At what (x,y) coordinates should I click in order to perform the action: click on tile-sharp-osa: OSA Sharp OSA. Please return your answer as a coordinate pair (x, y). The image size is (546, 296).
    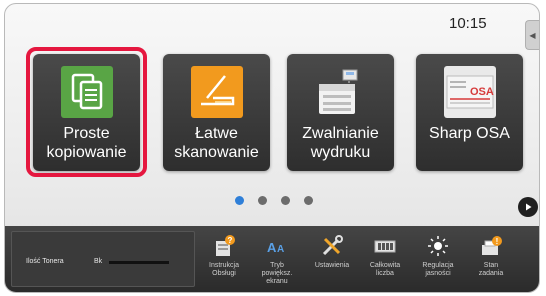
    Looking at the image, I should click on (469, 112).